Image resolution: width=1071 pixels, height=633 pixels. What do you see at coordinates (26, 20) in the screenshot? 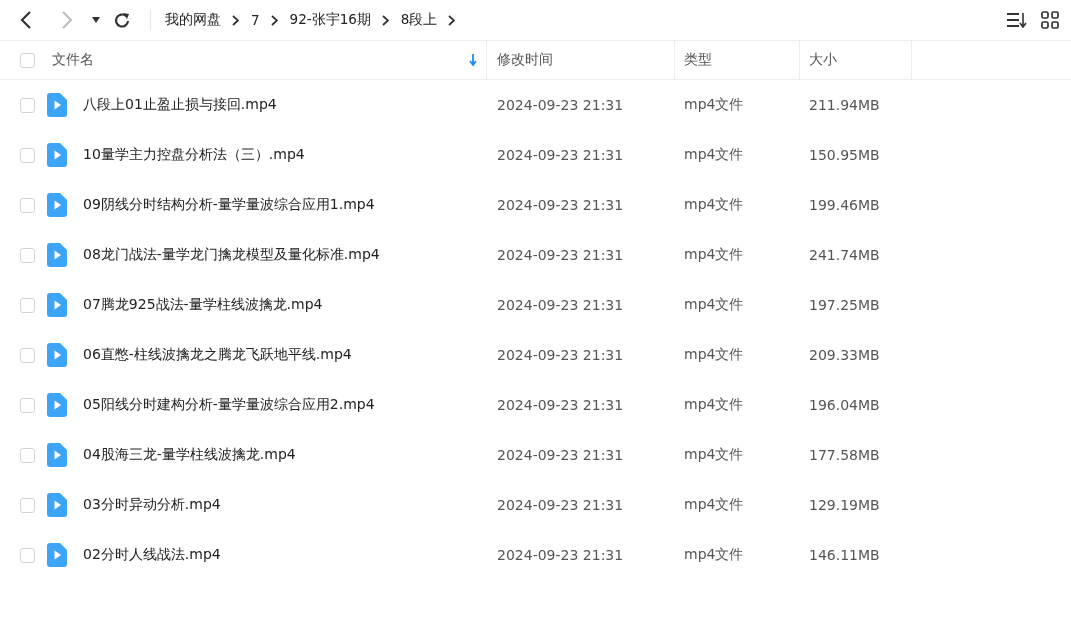
I see `back-icon` at bounding box center [26, 20].